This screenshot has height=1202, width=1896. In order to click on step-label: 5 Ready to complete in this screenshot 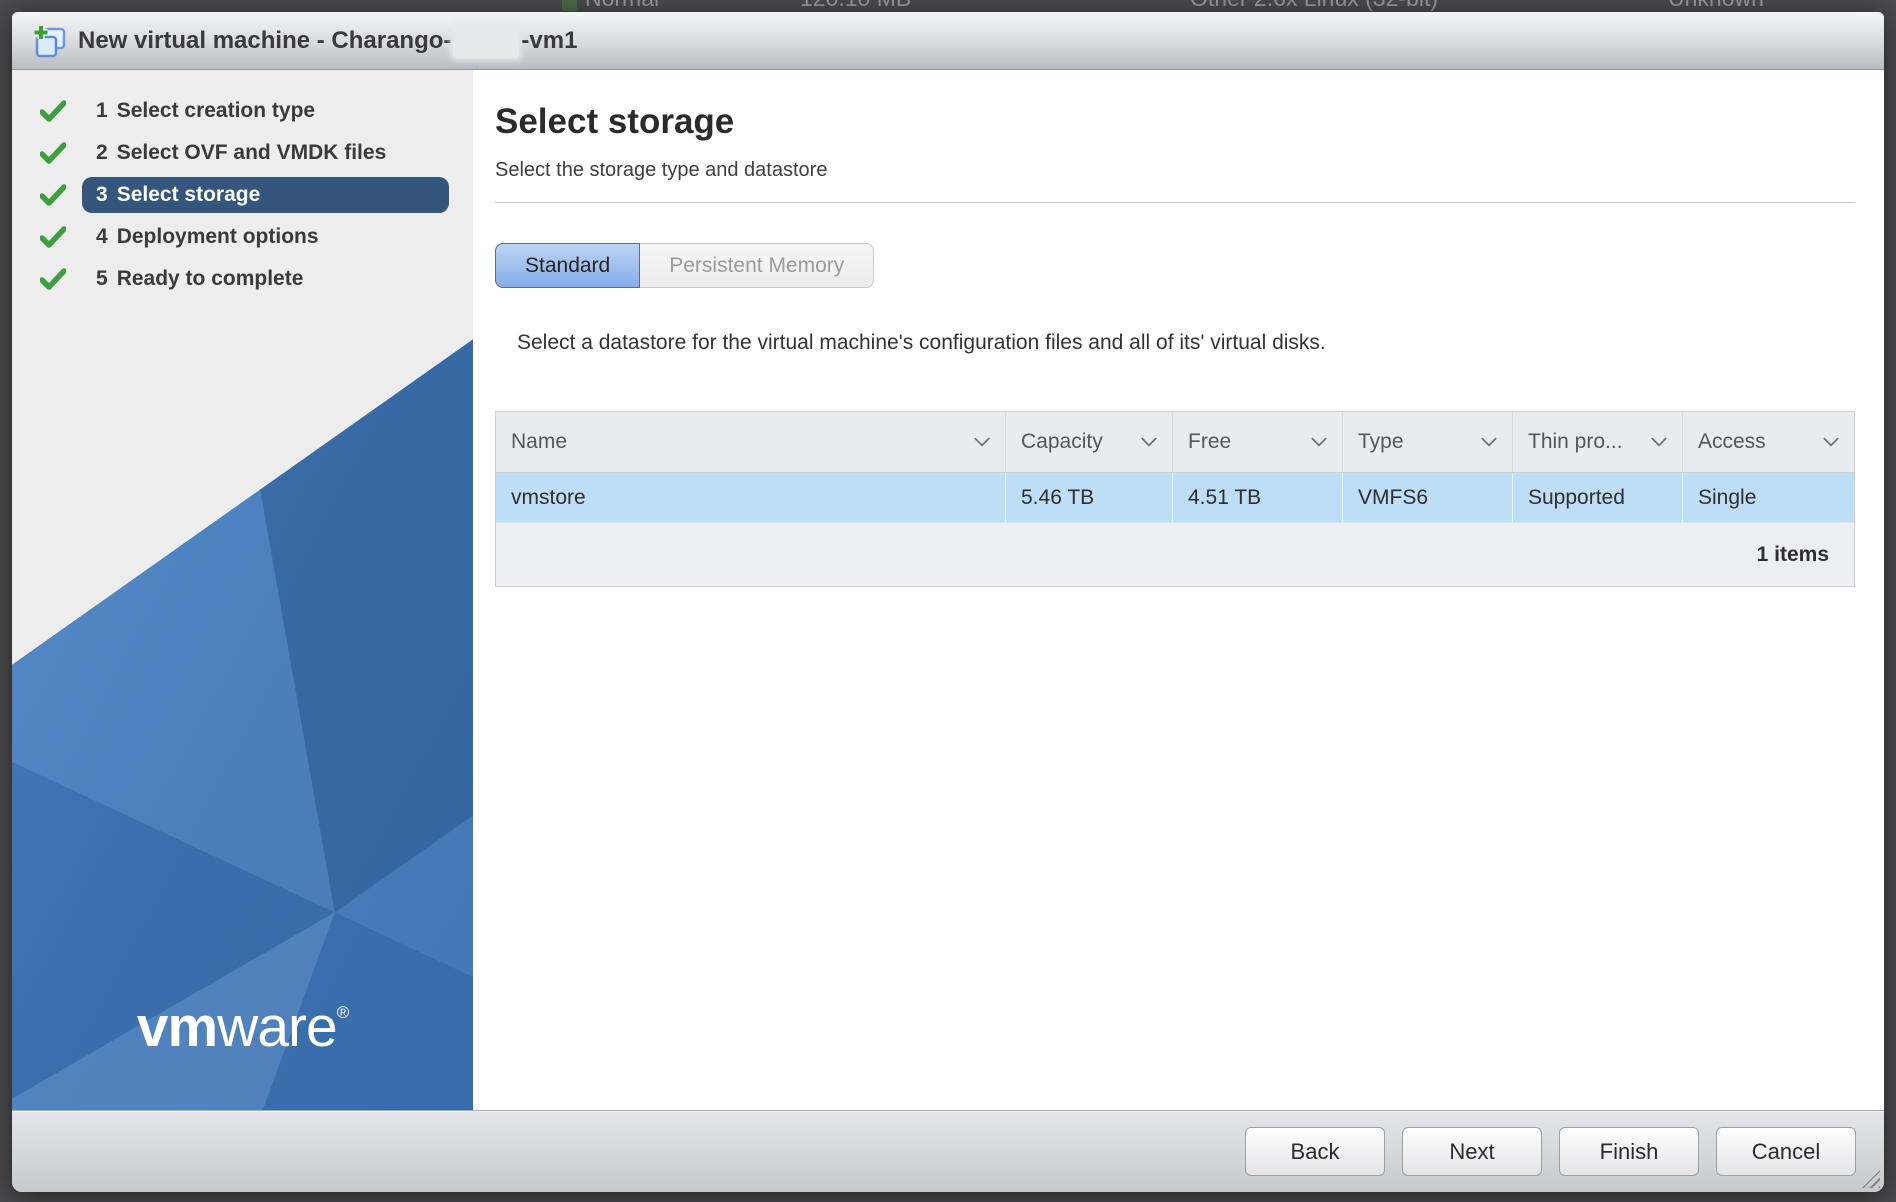, I will do `click(200, 278)`.